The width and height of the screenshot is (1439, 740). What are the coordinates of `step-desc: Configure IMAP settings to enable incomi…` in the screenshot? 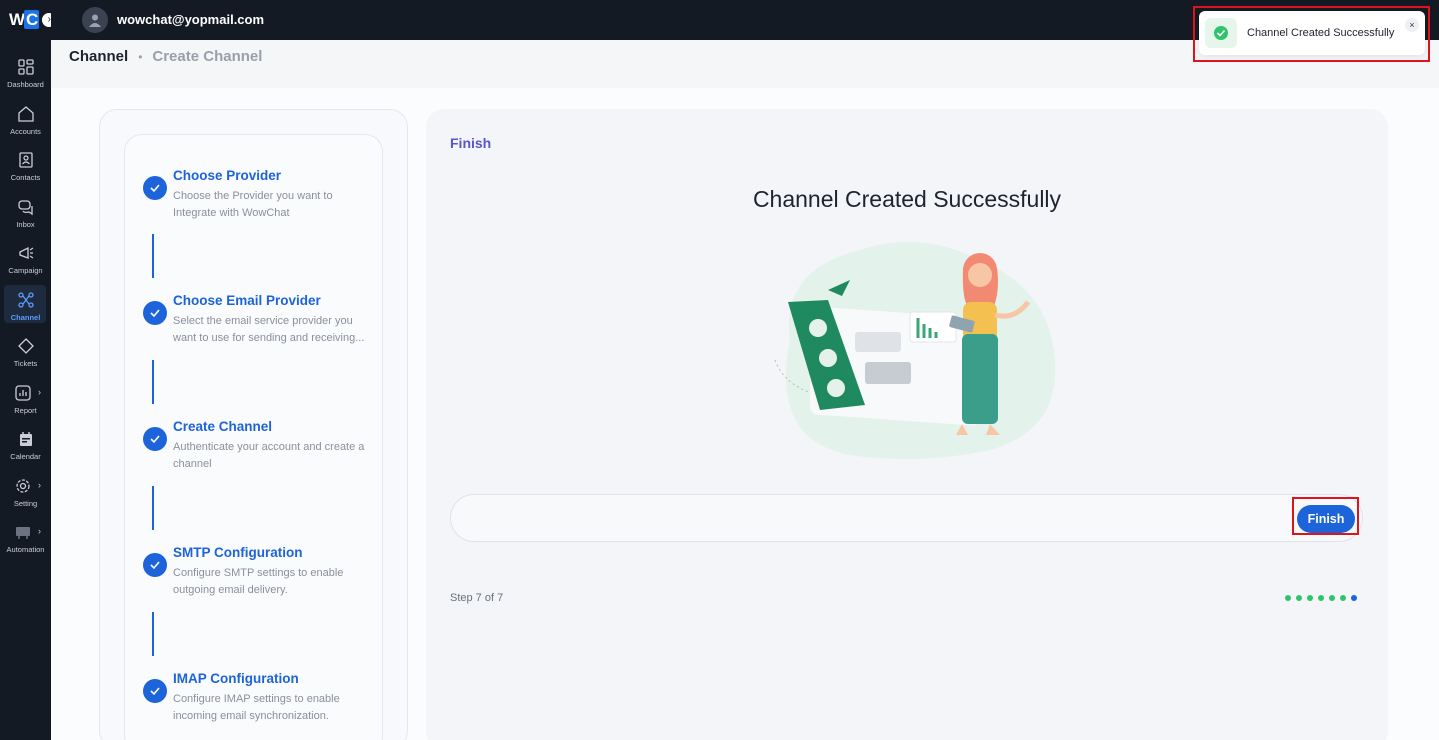 It's located at (256, 707).